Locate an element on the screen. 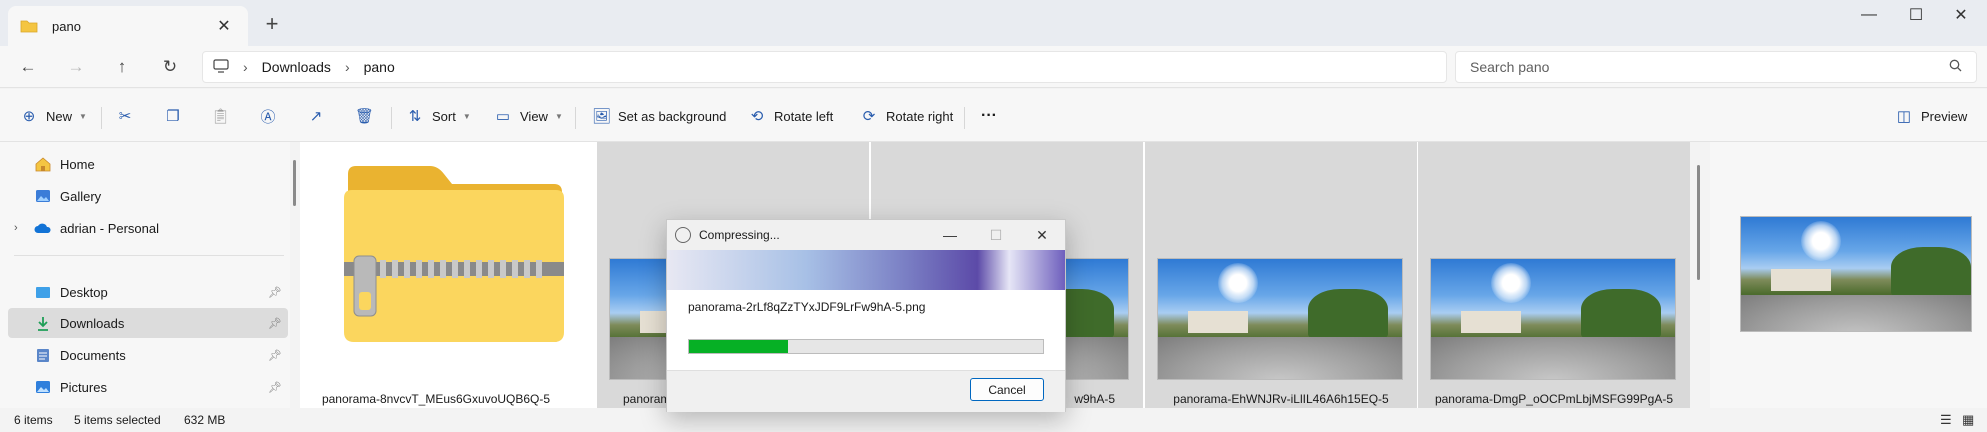 This screenshot has width=1987, height=432. rotate-left-icon: ⟲ is located at coordinates (757, 116).